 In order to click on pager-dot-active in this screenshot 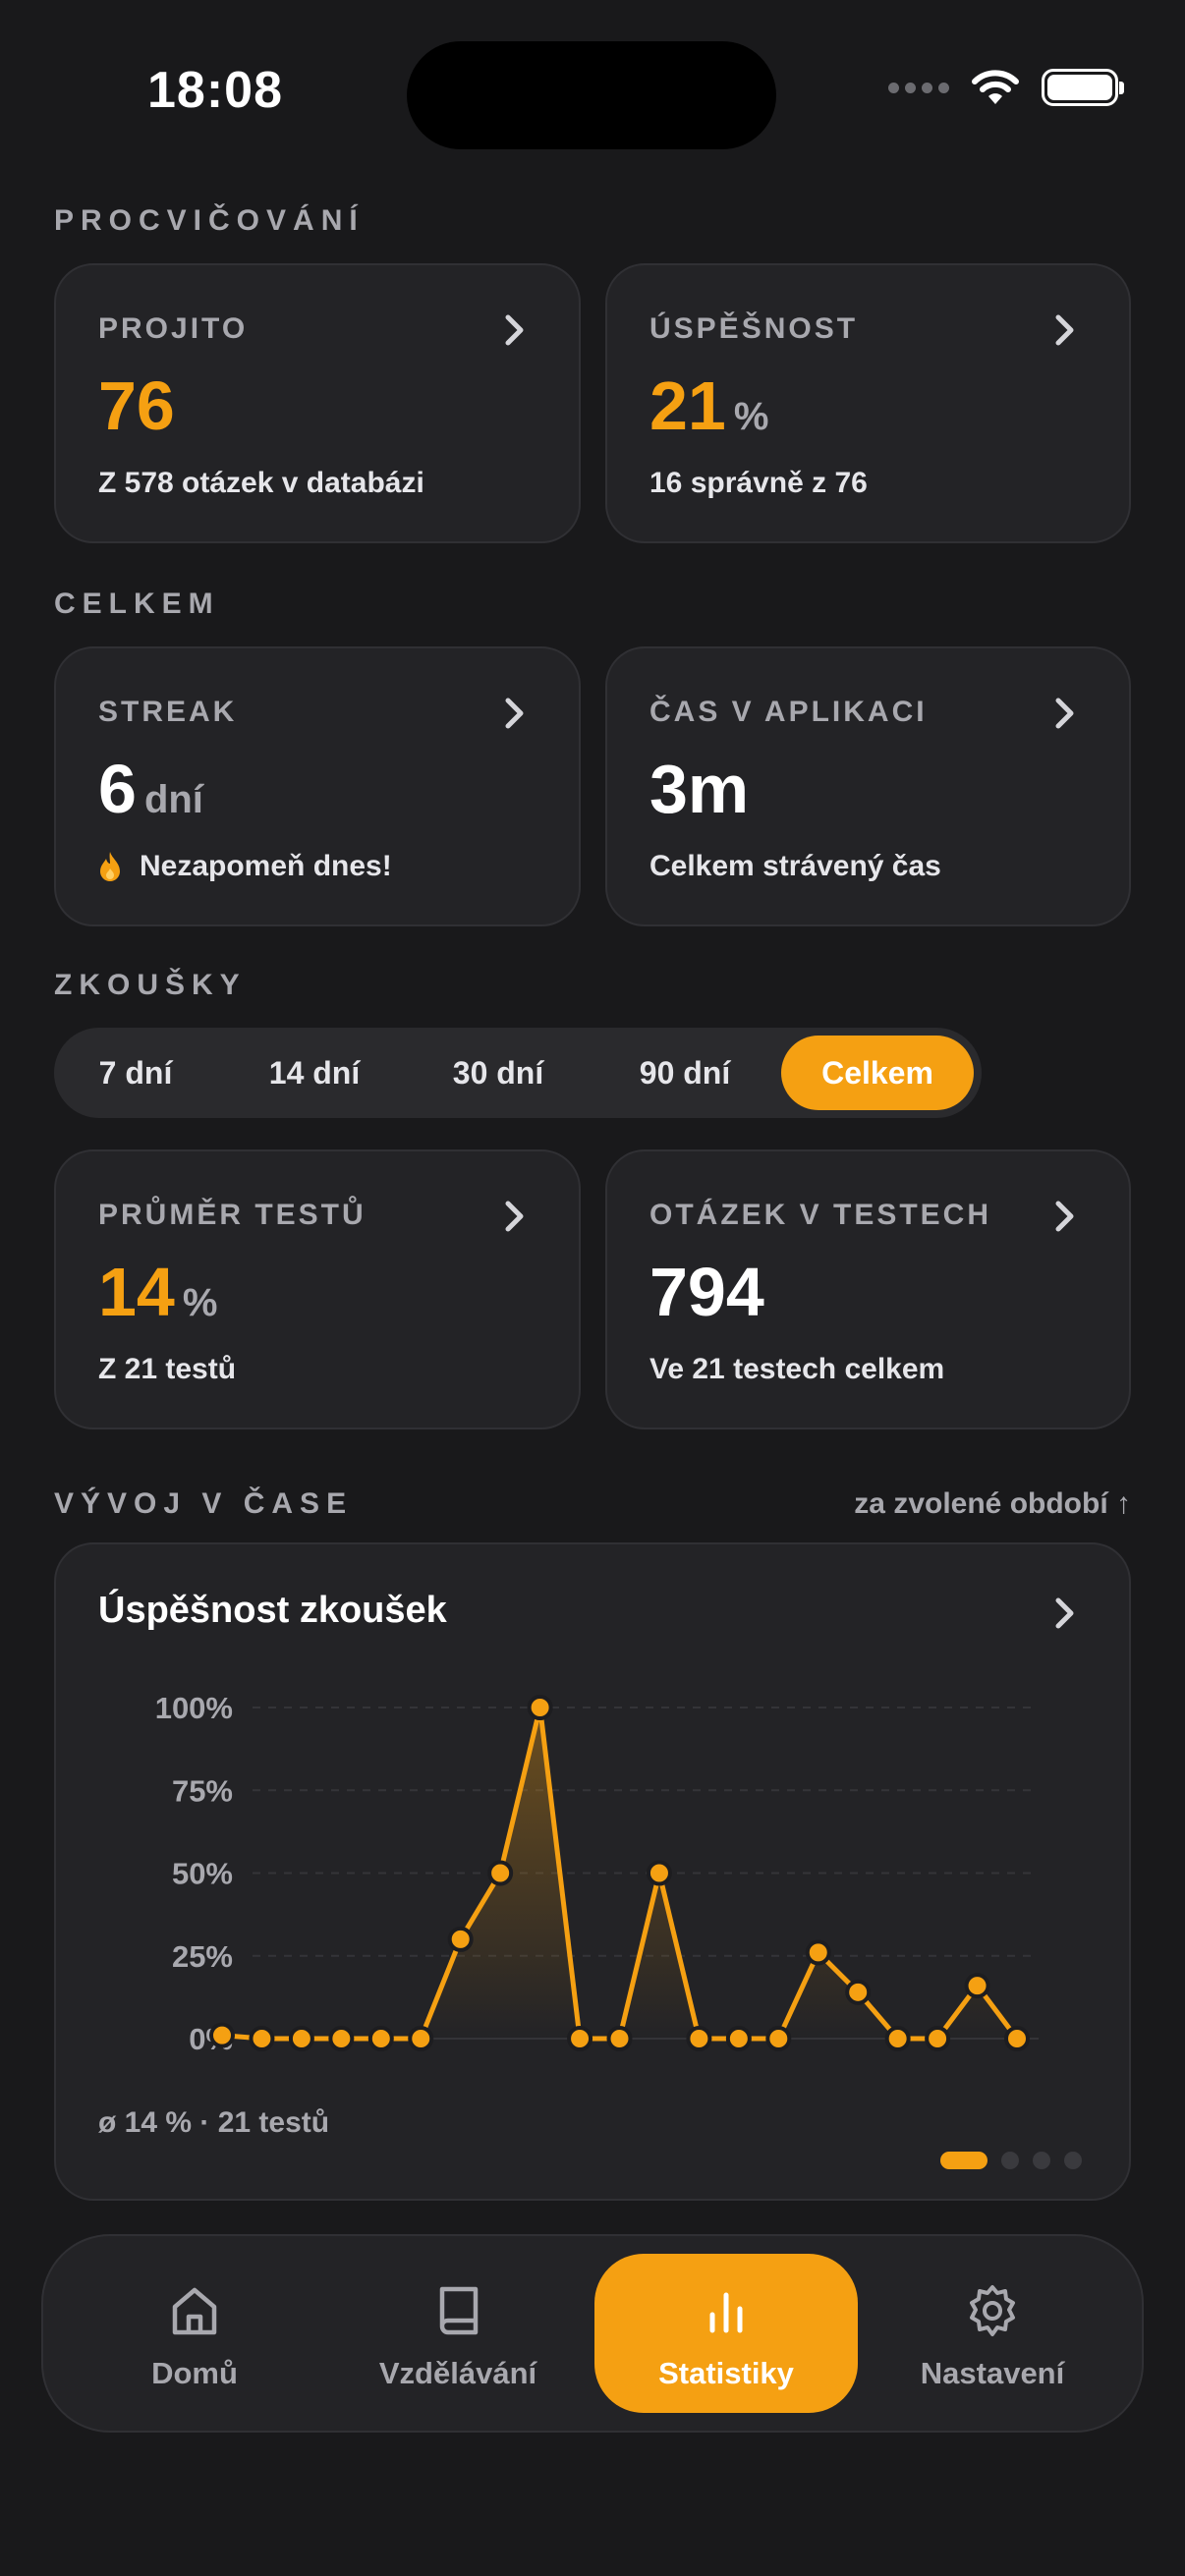, I will do `click(964, 2160)`.